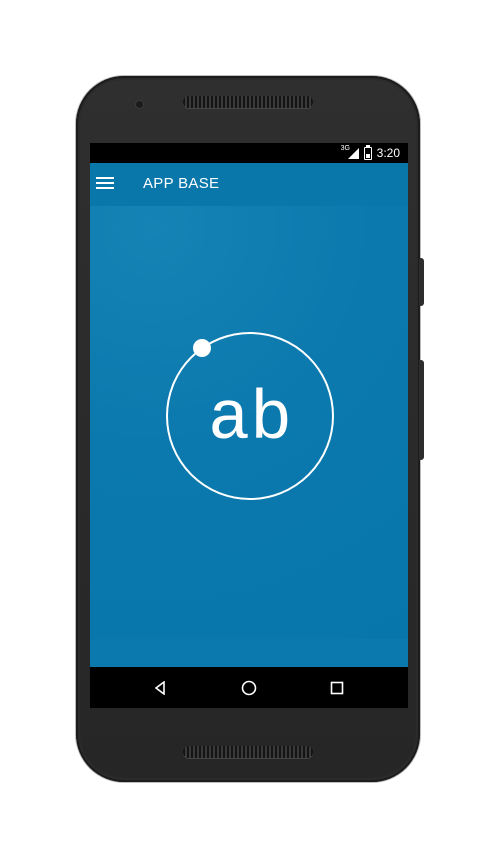 The height and width of the screenshot is (857, 500). What do you see at coordinates (249, 184) in the screenshot?
I see `app-bar: APP BASE` at bounding box center [249, 184].